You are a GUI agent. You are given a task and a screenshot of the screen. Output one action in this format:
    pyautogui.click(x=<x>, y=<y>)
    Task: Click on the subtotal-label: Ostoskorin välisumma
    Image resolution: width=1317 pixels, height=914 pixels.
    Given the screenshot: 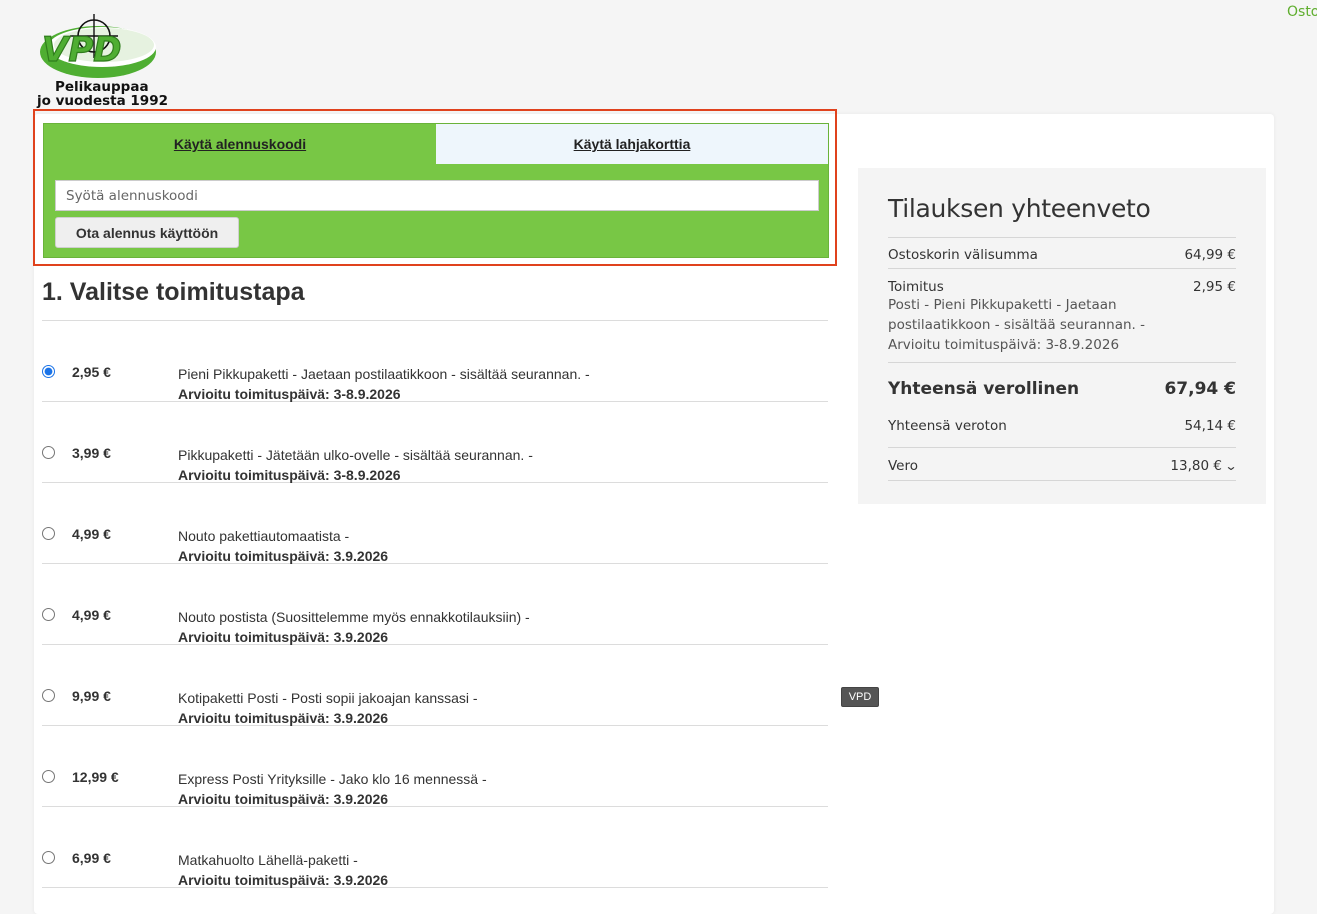 What is the action you would take?
    pyautogui.click(x=963, y=255)
    